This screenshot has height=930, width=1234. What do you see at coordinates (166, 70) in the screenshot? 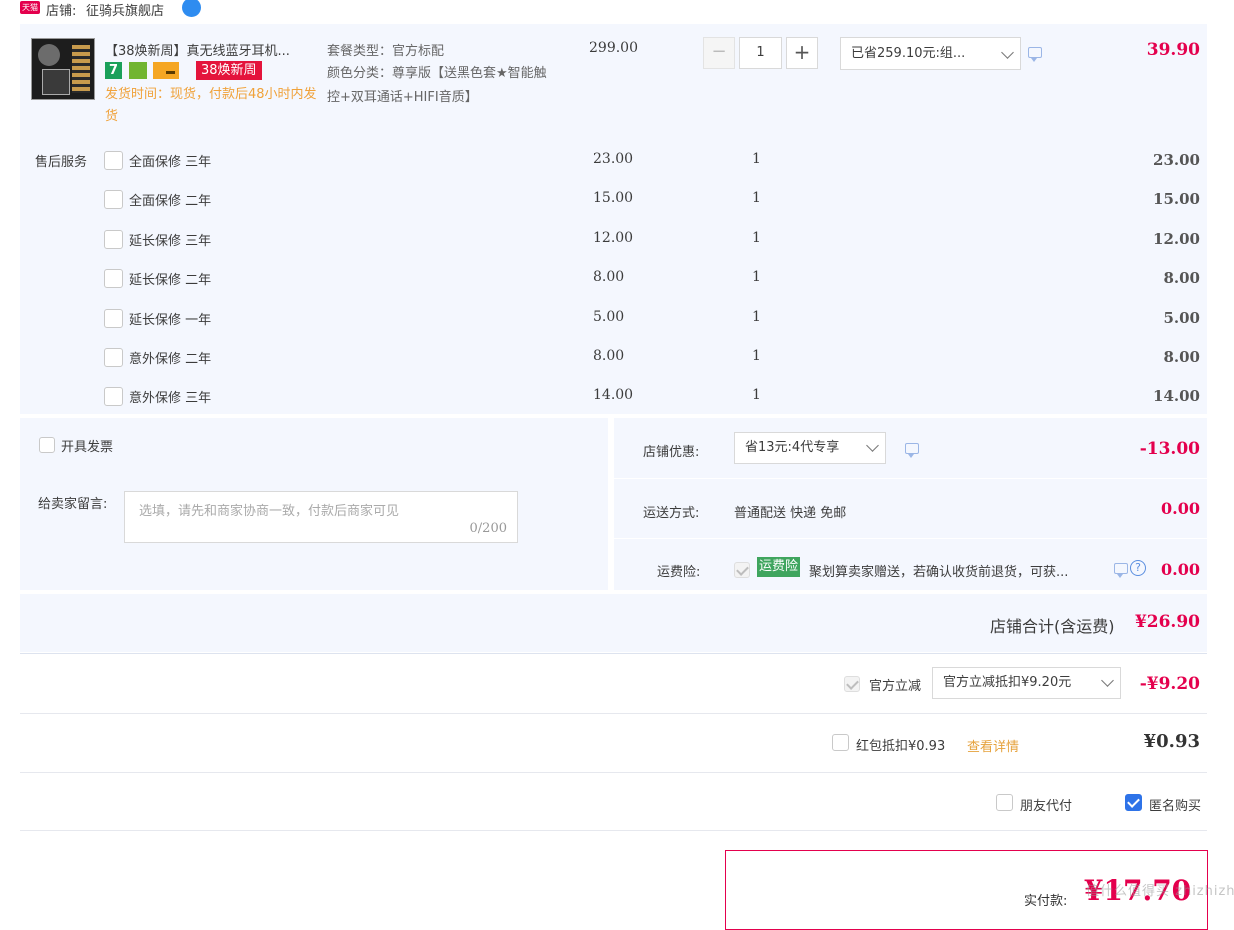
I see `credit-card-icon` at bounding box center [166, 70].